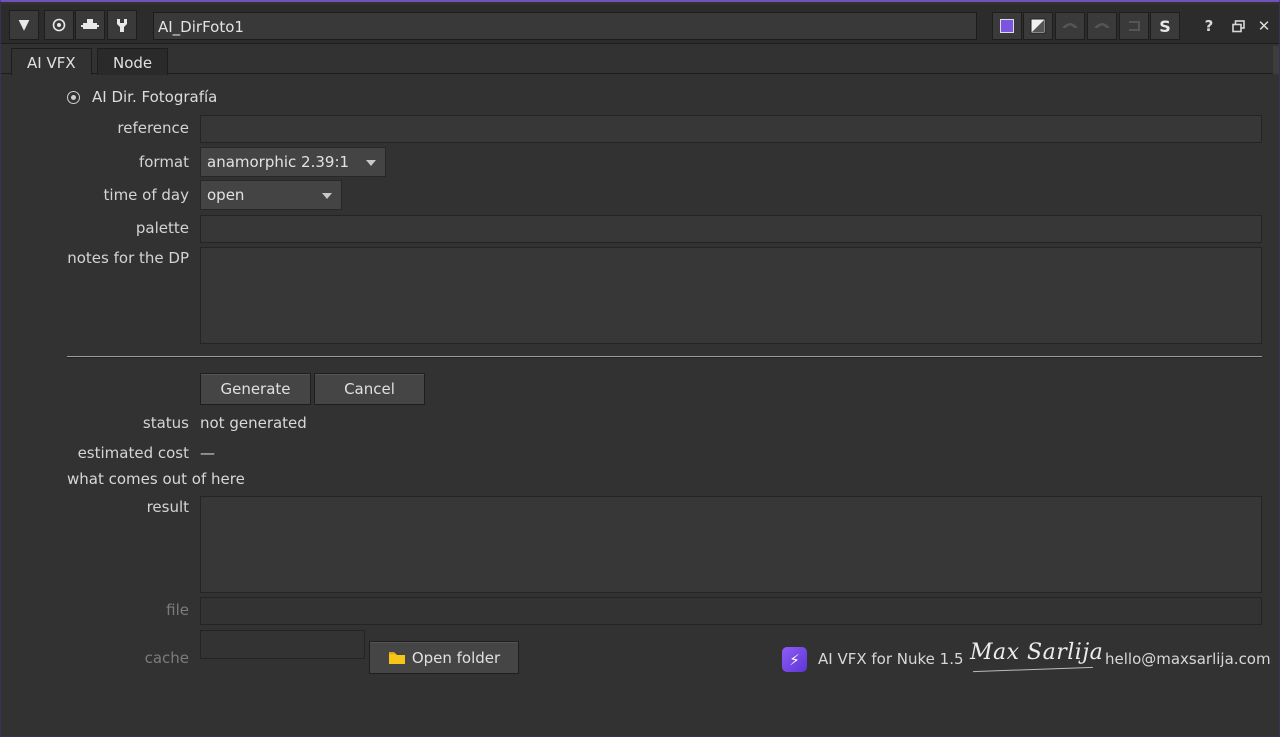  I want to click on notes-textarea, so click(731, 295).